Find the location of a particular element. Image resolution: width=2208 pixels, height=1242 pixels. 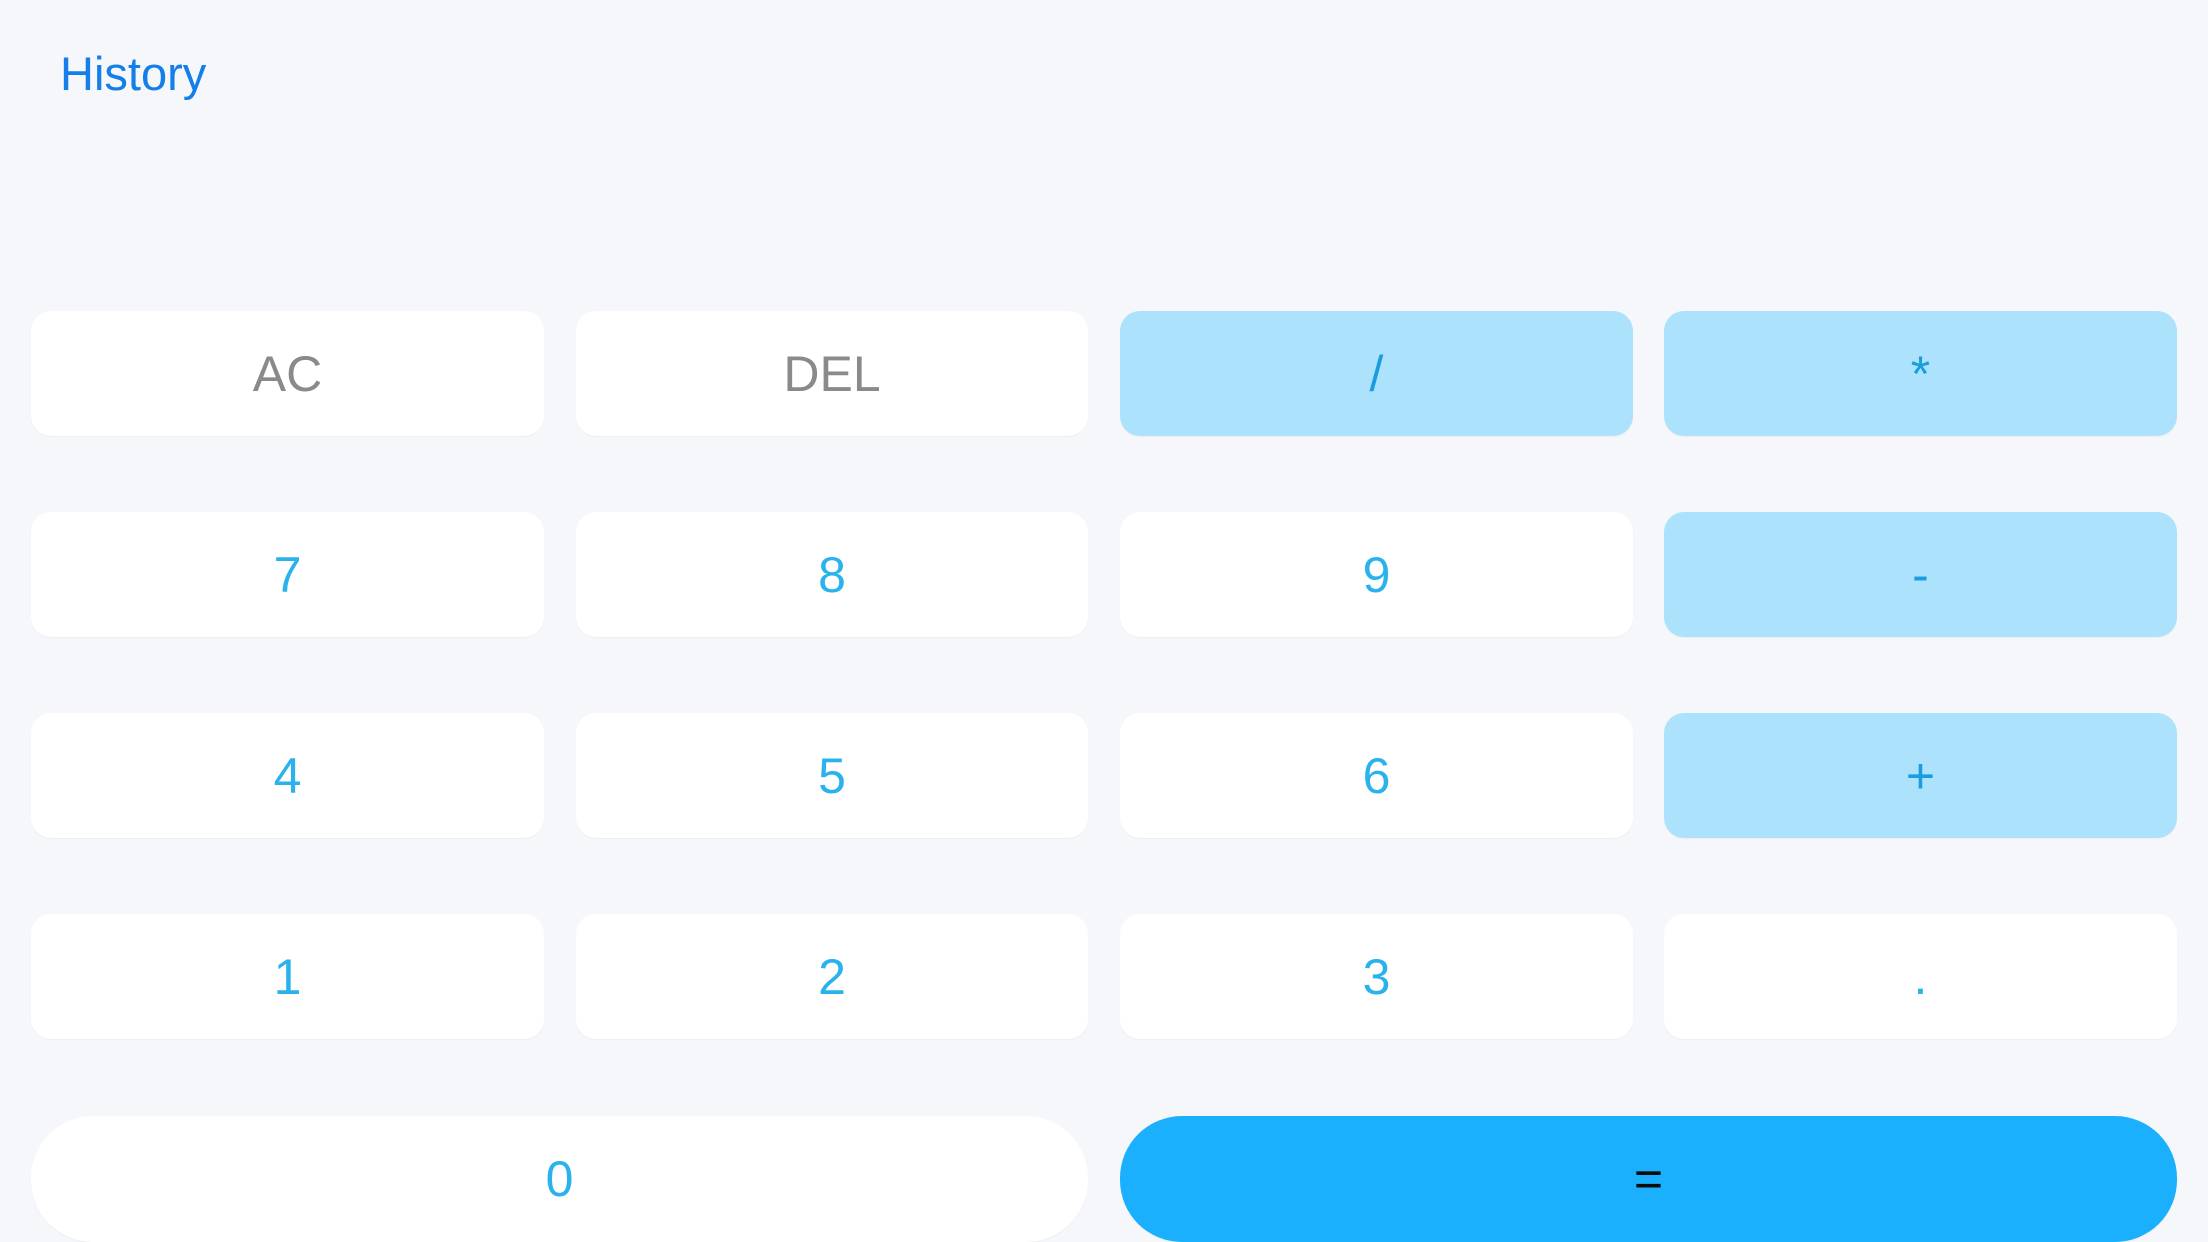

result-display is located at coordinates (1104, 210).